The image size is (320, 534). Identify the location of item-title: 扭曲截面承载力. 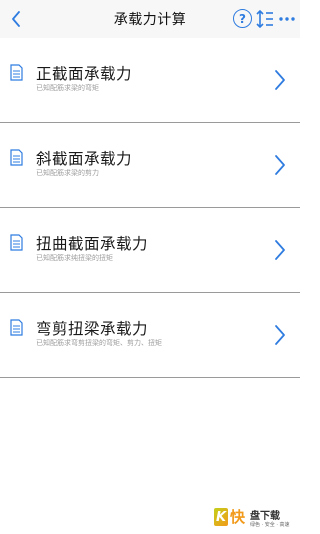
(92, 244).